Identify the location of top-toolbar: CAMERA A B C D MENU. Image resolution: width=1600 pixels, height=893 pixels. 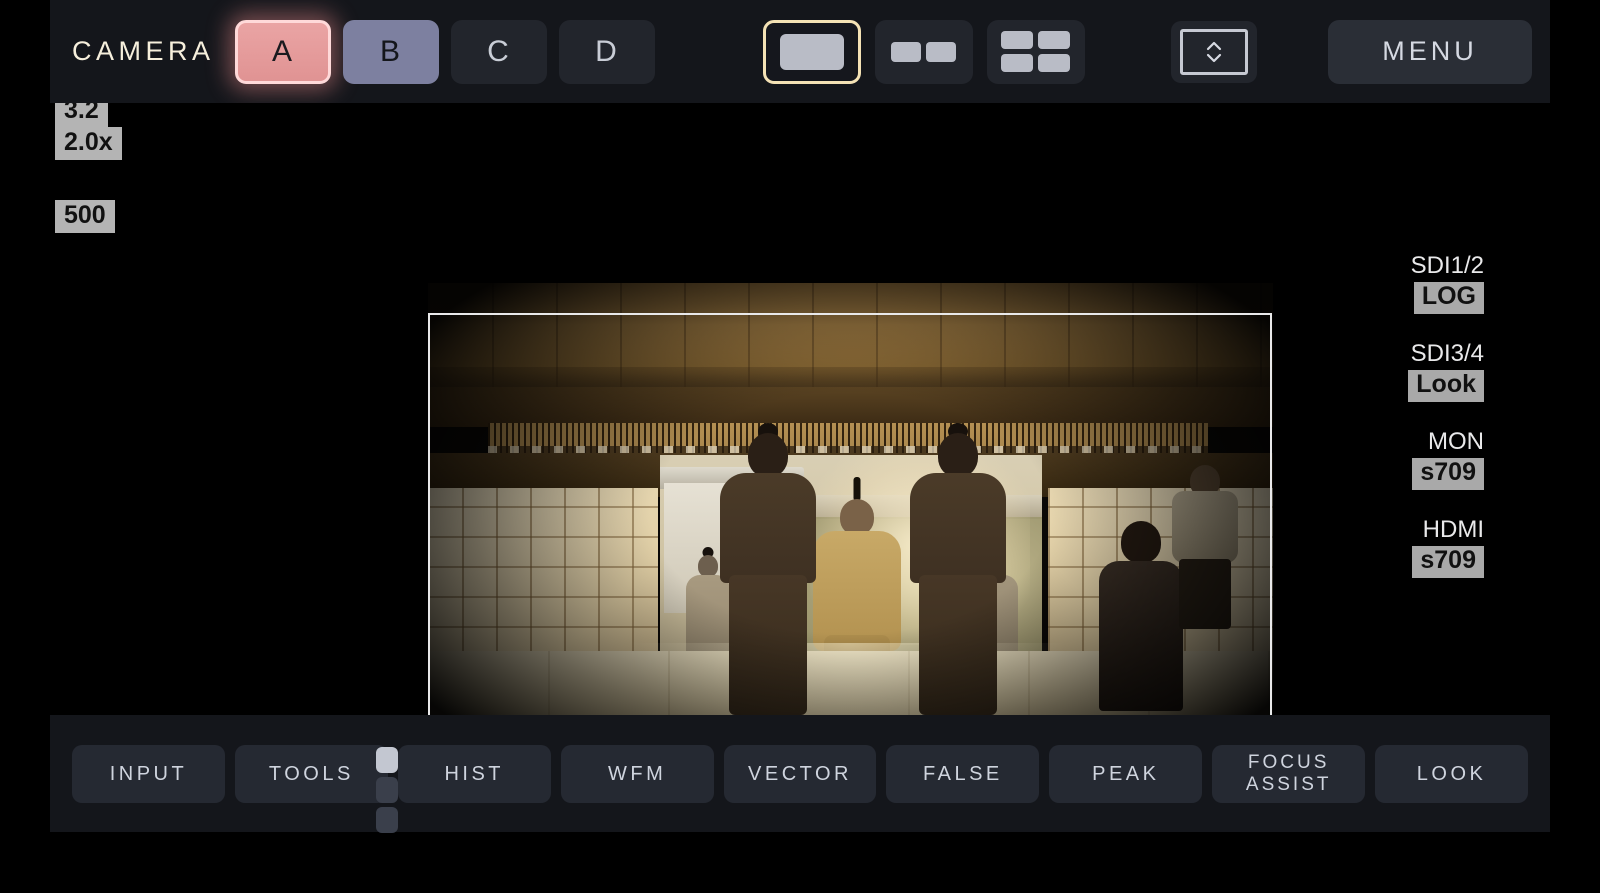
(800, 51).